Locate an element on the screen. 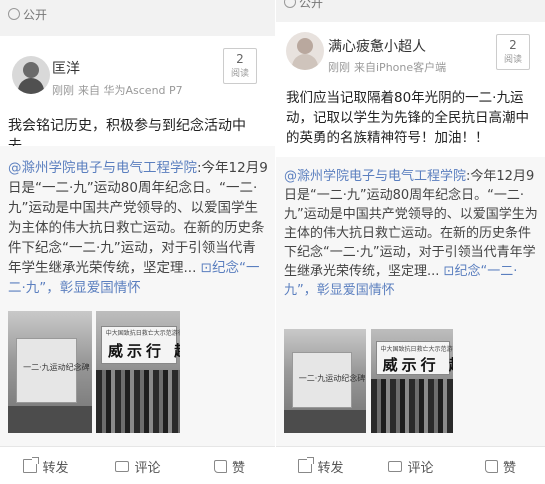  post-source: 来自 华为Ascend P7 is located at coordinates (130, 90).